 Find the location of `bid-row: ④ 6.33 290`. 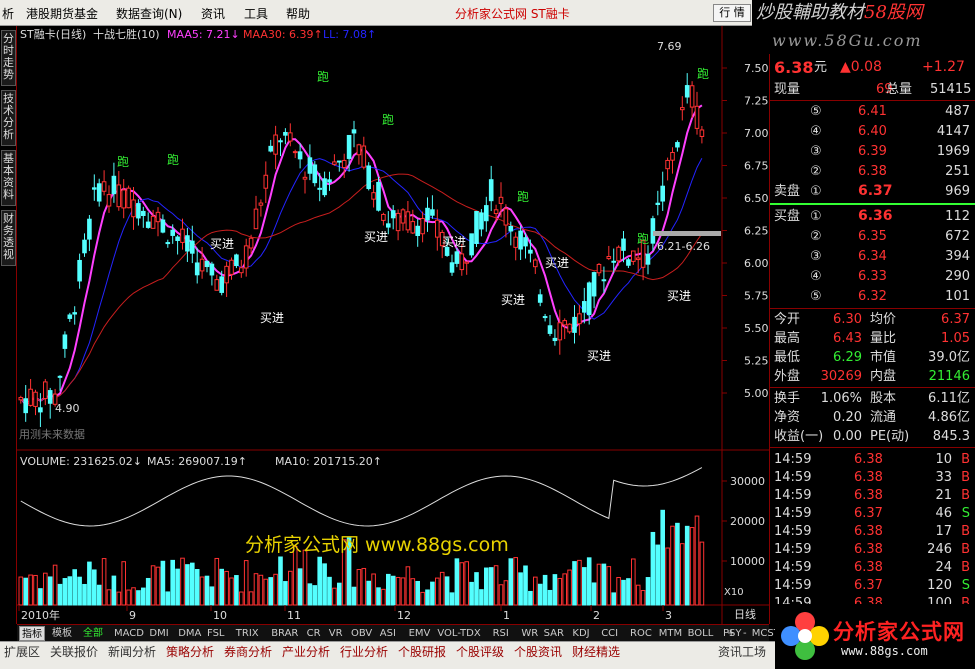

bid-row: ④ 6.33 290 is located at coordinates (872, 276).